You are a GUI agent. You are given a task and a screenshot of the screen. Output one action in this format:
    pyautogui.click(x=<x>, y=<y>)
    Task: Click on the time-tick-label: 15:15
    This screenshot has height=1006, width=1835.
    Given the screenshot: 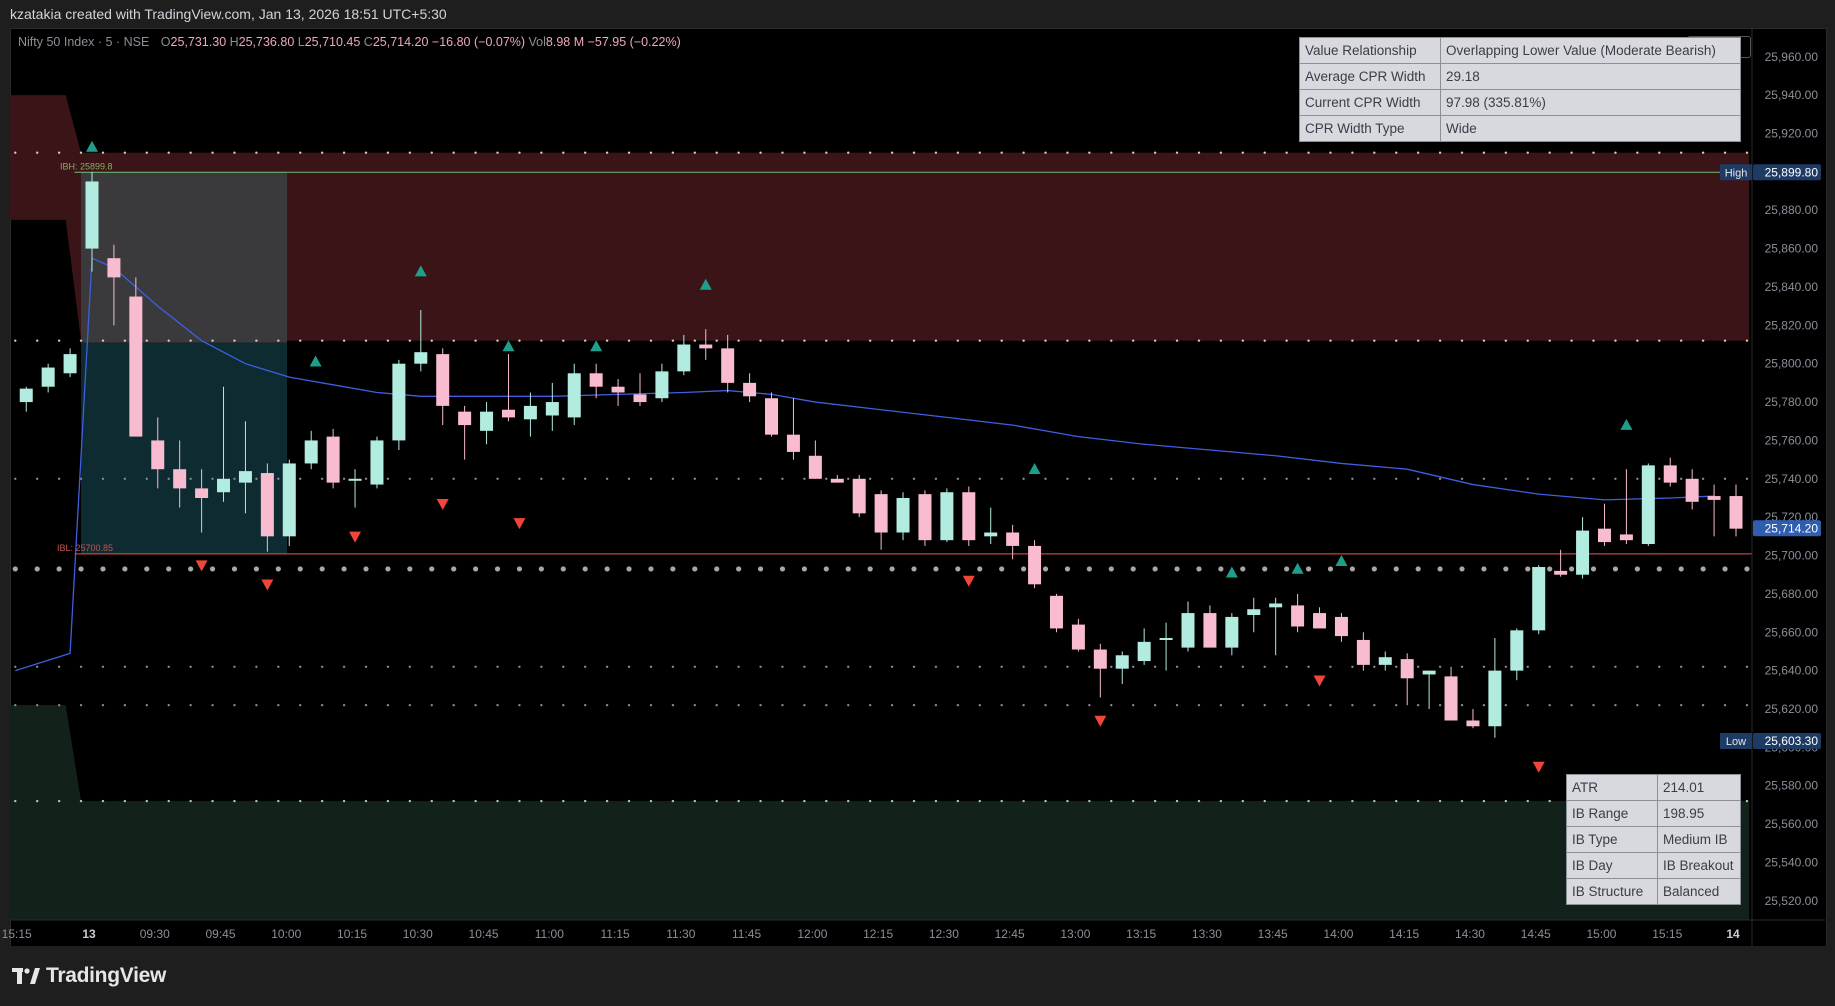 What is the action you would take?
    pyautogui.click(x=17, y=934)
    